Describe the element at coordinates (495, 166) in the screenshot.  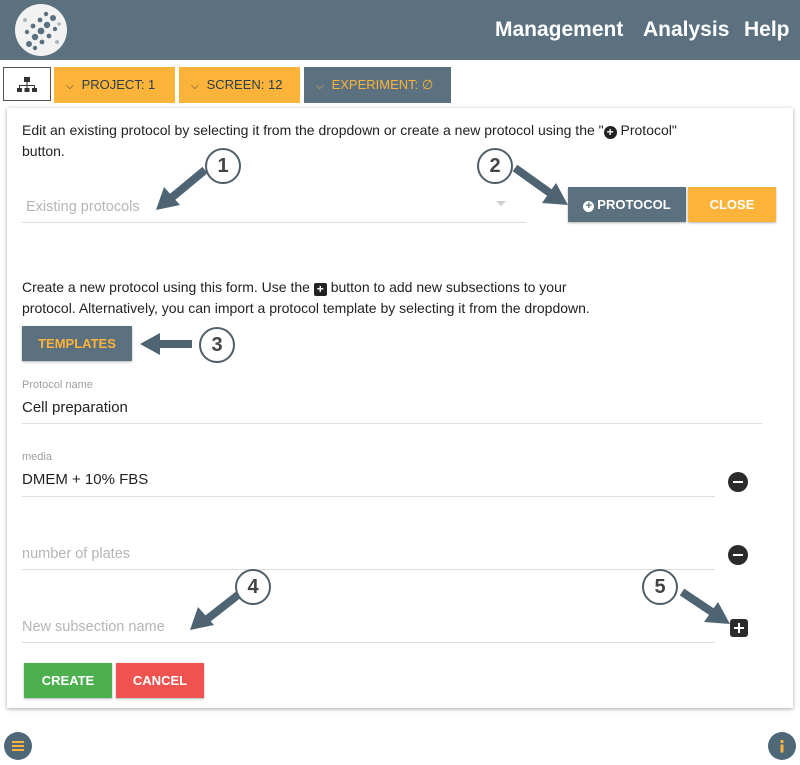
I see `callout-2: 2` at that location.